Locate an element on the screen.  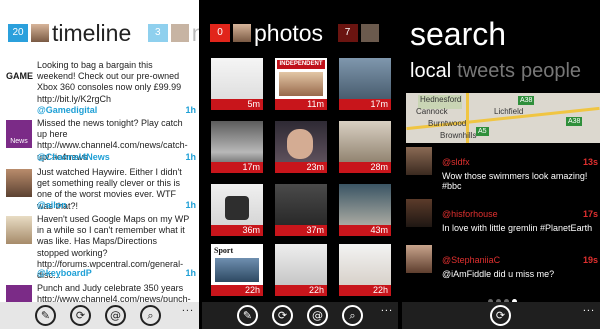
result-time: 13s is located at coordinates (590, 162).